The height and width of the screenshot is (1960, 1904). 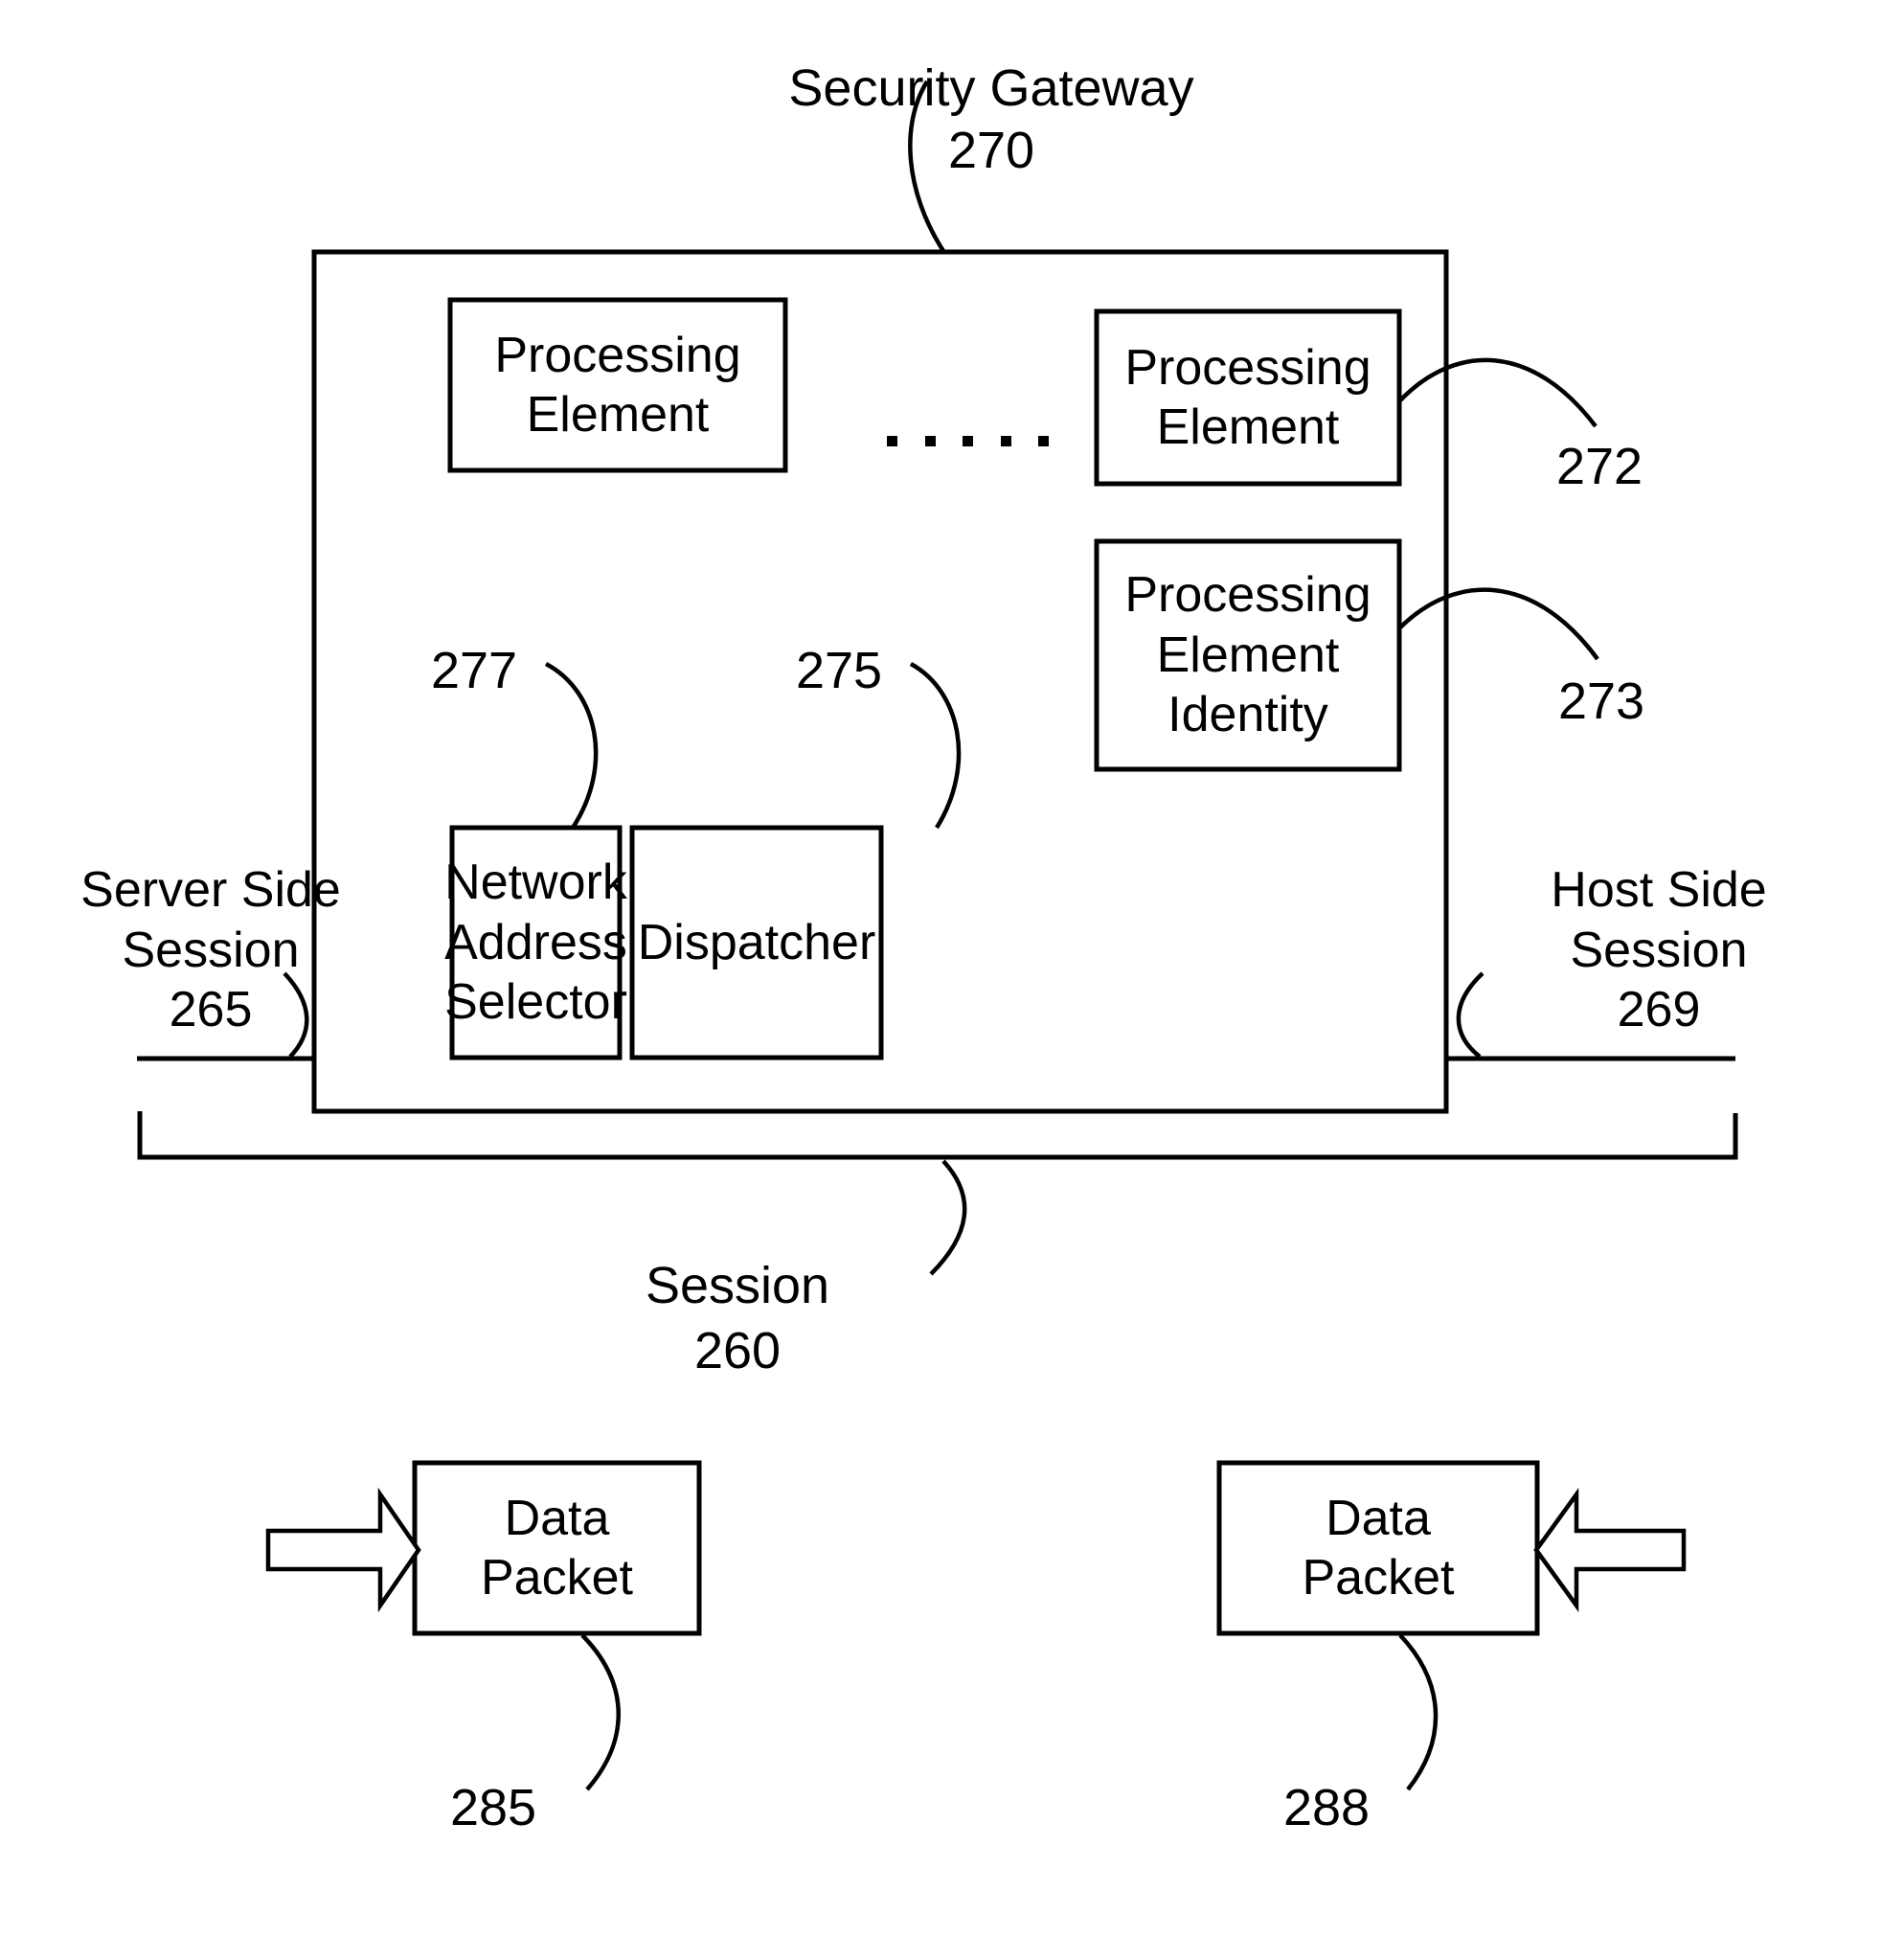 What do you see at coordinates (1659, 1009) in the screenshot?
I see `host-side-session-ref: 269` at bounding box center [1659, 1009].